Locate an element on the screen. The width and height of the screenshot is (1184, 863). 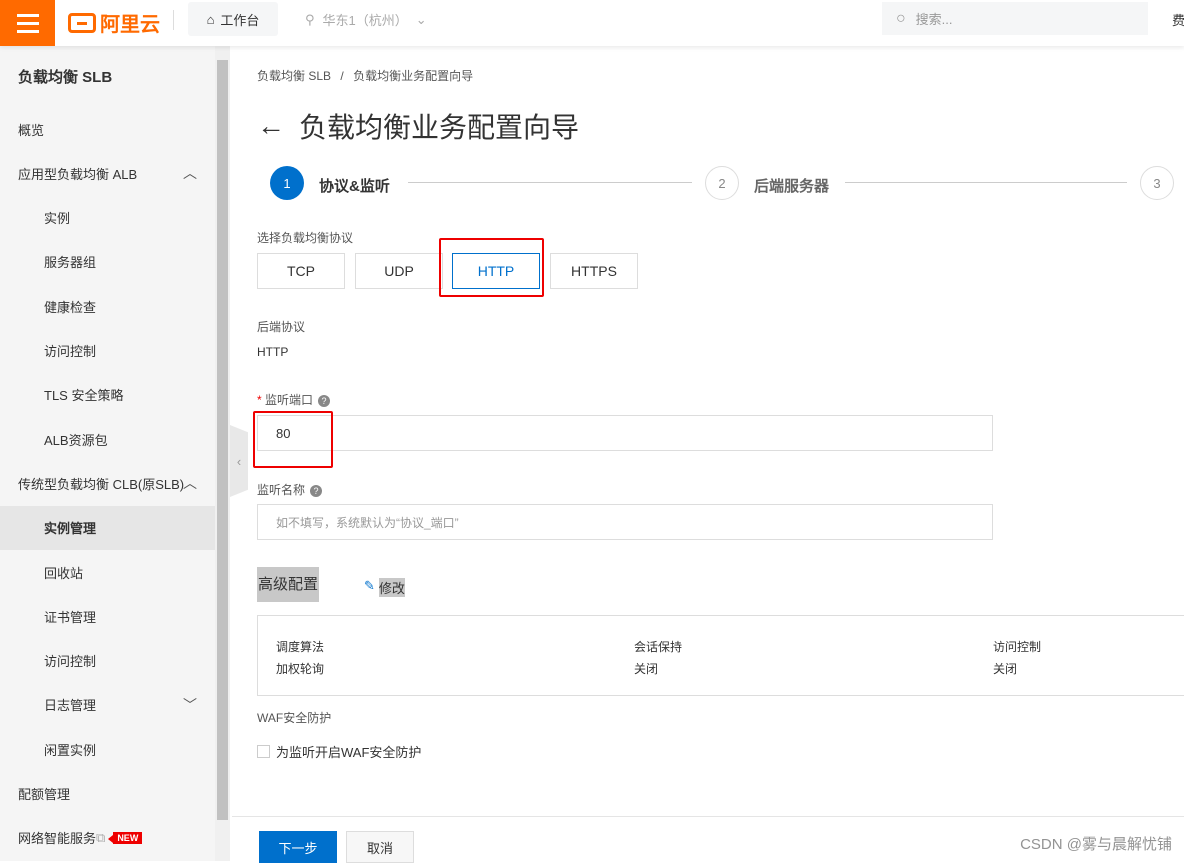
next-button: 下一步 is located at coordinates (298, 847).